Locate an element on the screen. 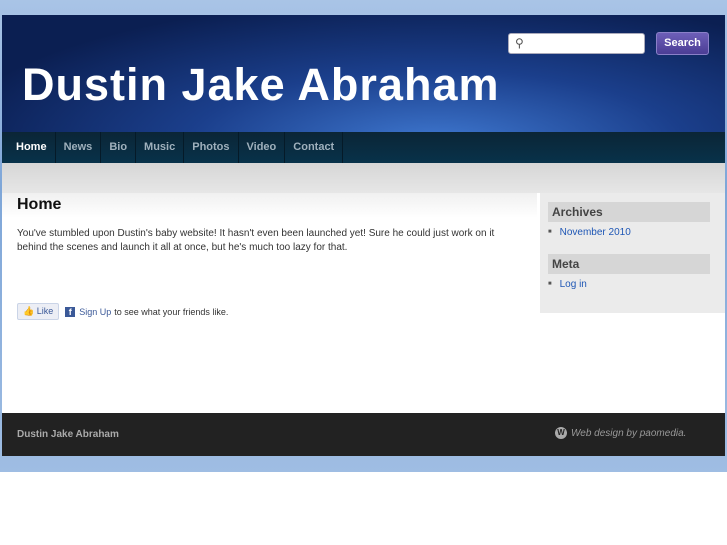  nav-photos: Photos is located at coordinates (211, 147).